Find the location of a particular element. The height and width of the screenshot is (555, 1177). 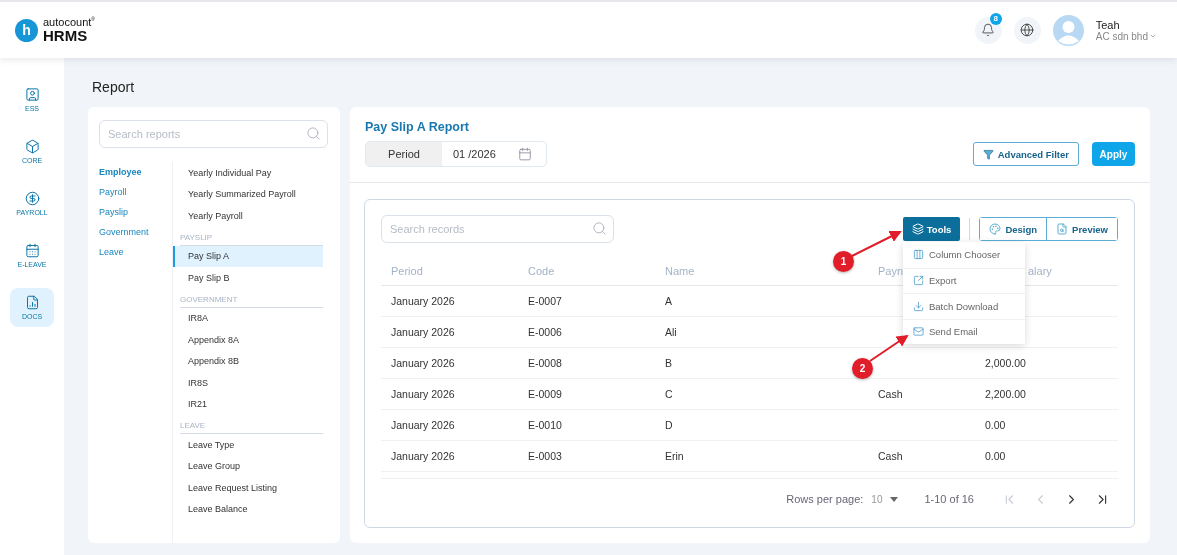

report-item: IR8A is located at coordinates (248, 318).